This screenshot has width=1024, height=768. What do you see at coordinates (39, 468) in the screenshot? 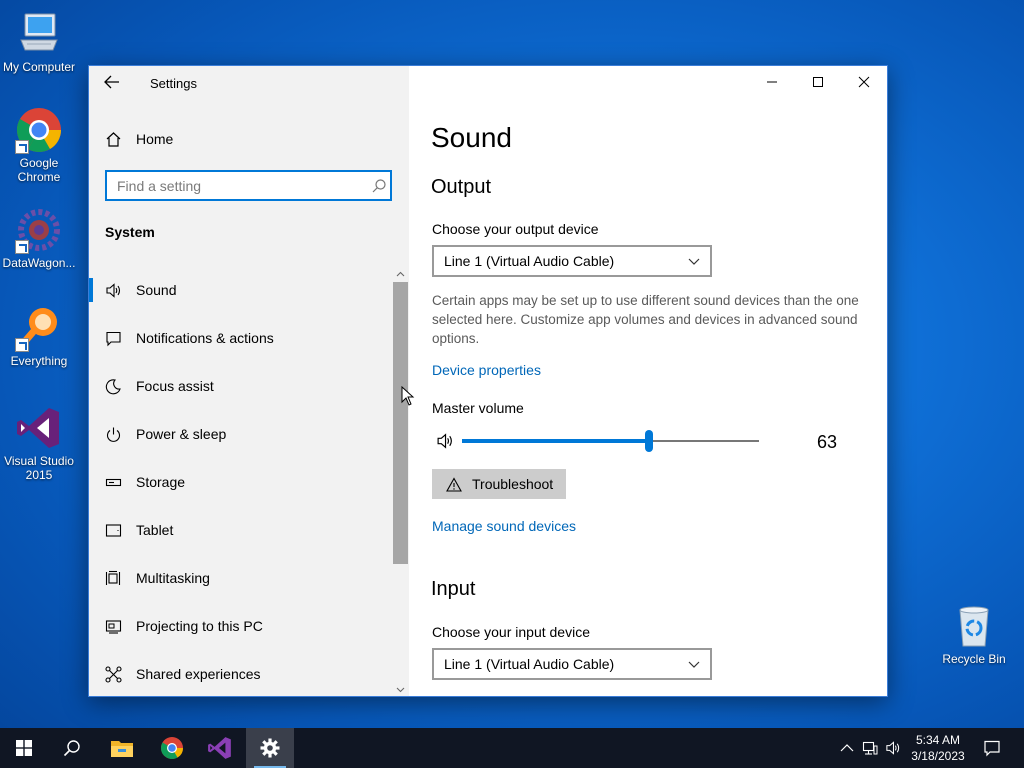
I see `desktop-icon-label: Visual Studio 2015` at bounding box center [39, 468].